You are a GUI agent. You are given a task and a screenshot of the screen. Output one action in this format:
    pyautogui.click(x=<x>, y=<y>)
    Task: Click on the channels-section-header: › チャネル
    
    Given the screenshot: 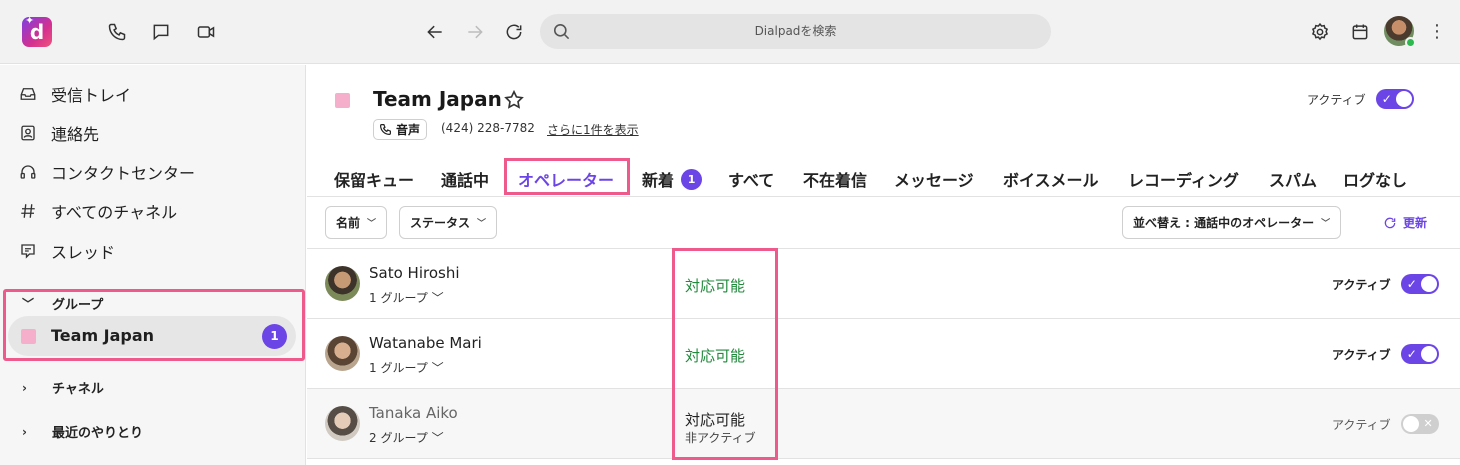 What is the action you would take?
    pyautogui.click(x=63, y=388)
    